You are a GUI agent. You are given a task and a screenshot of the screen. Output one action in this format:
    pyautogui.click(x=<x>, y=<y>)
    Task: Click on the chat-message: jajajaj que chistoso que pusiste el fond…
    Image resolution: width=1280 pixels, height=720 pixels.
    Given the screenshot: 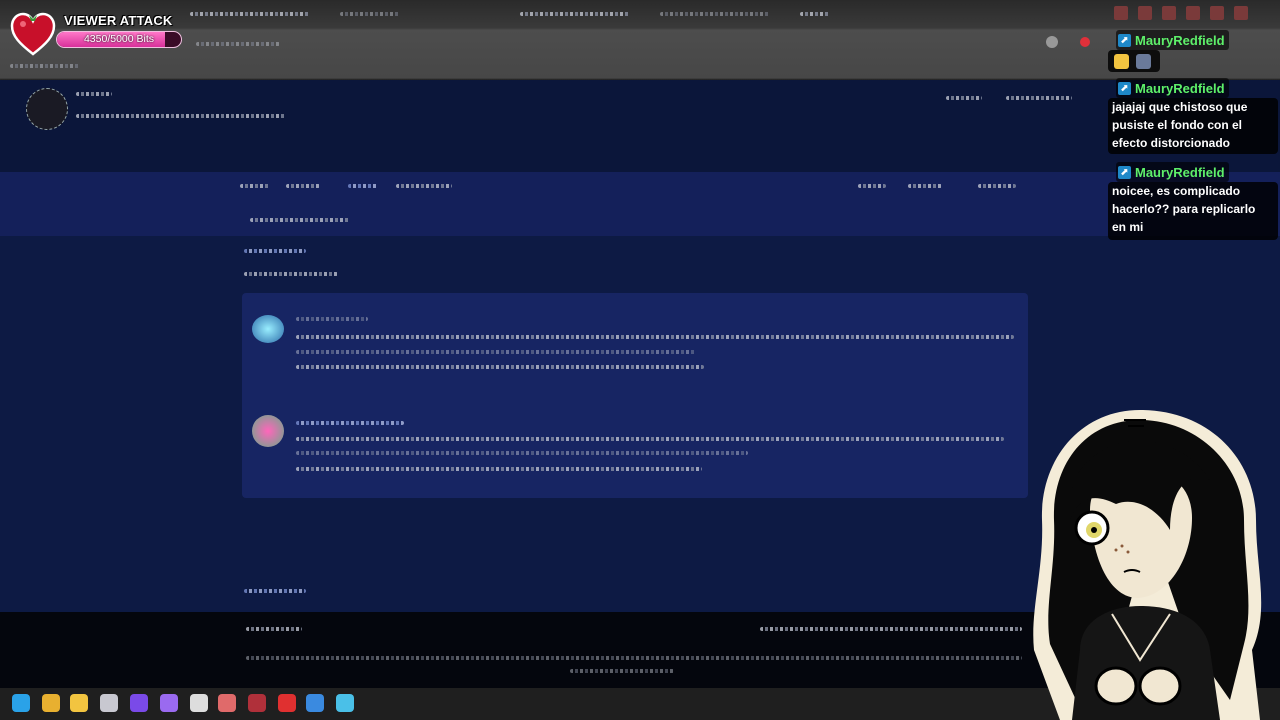 What is the action you would take?
    pyautogui.click(x=1193, y=126)
    